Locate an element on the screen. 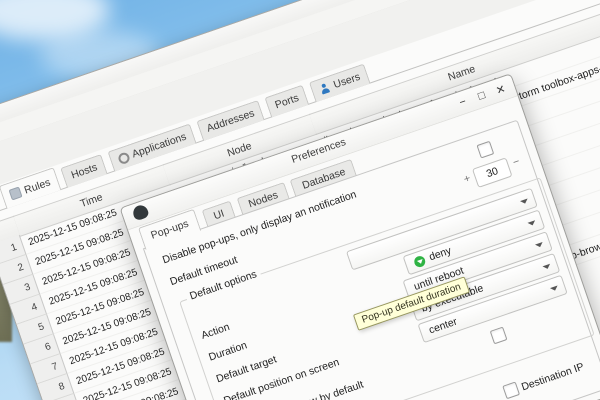  tab-ports-label: Ports is located at coordinates (287, 101).